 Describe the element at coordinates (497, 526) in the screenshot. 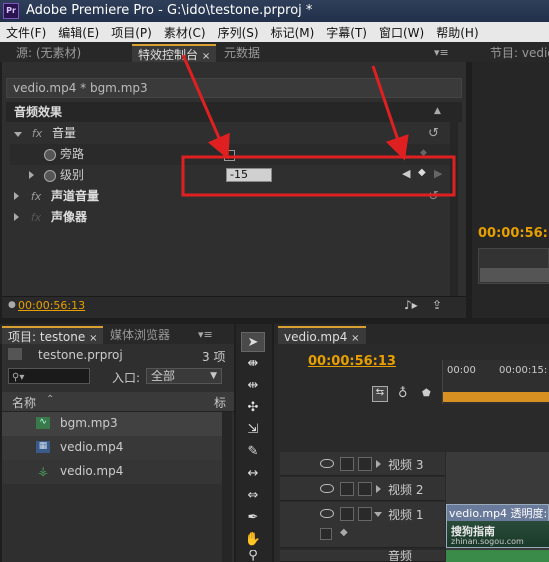

I see `video-clip: vedio.mp4 透明度: 搜狗指南 zhinan.sogou.com` at that location.